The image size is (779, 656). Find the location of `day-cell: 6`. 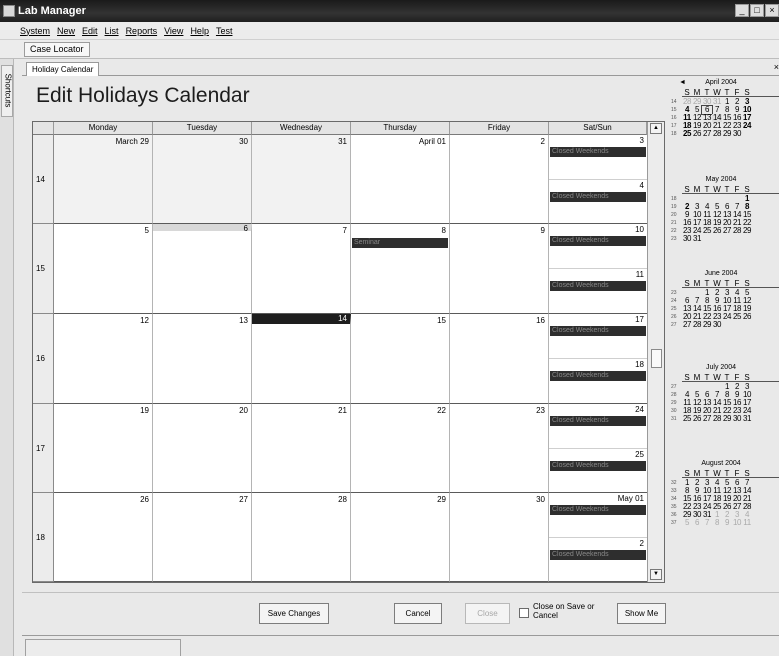

day-cell: 6 is located at coordinates (202, 269).